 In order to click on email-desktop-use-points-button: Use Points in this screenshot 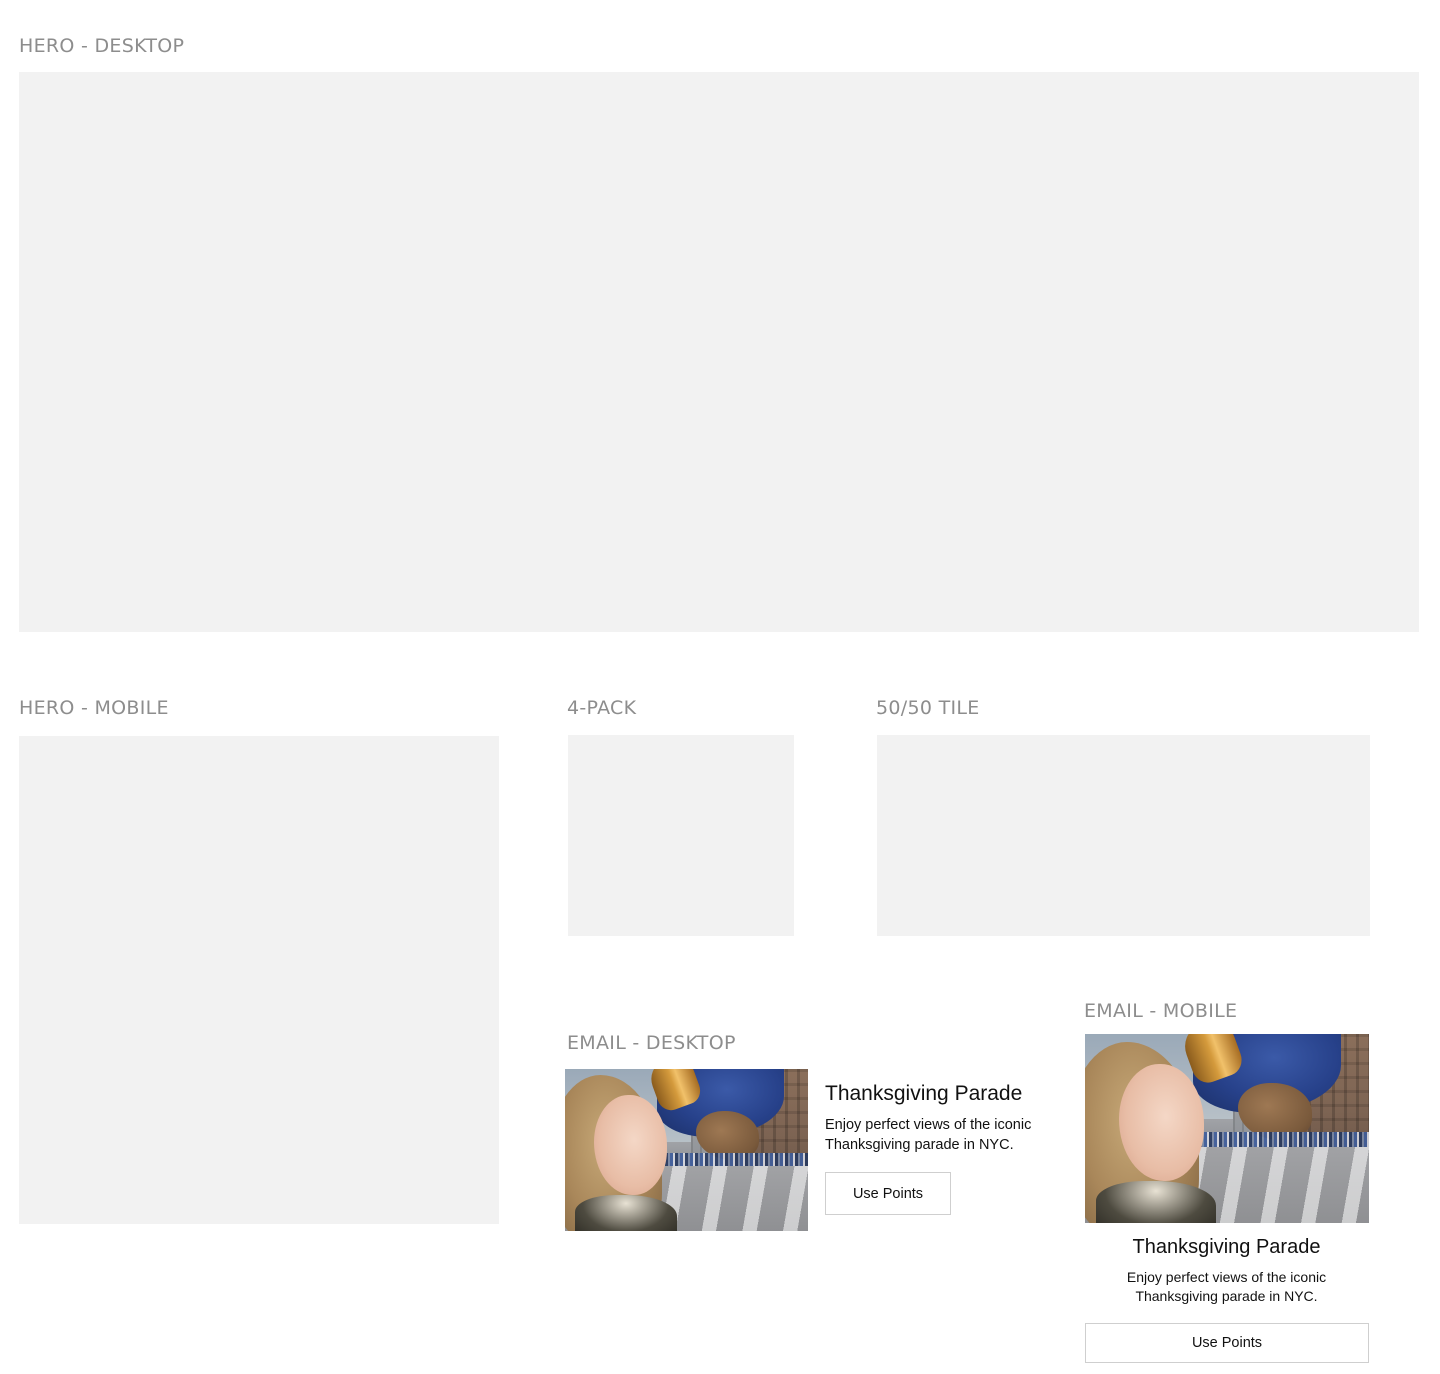, I will do `click(888, 1193)`.